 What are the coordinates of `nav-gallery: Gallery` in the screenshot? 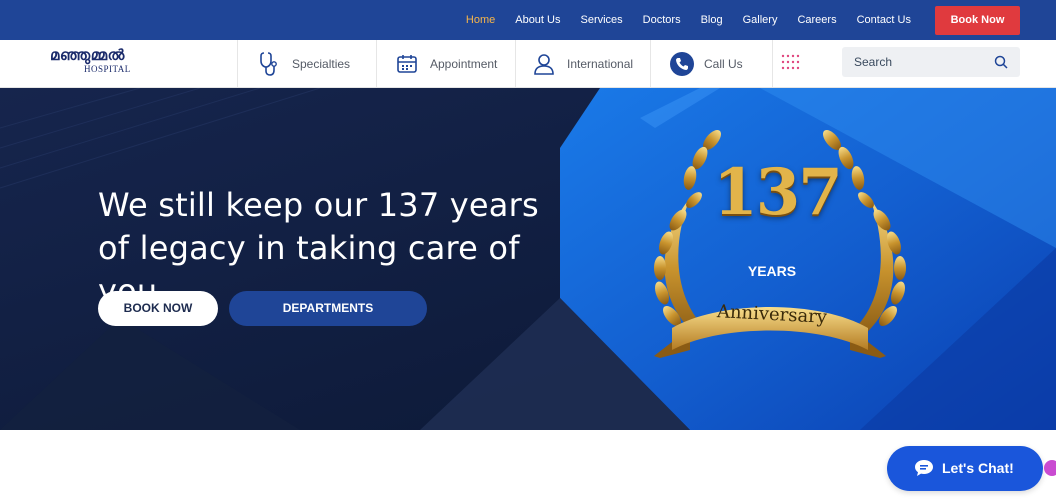 It's located at (760, 20).